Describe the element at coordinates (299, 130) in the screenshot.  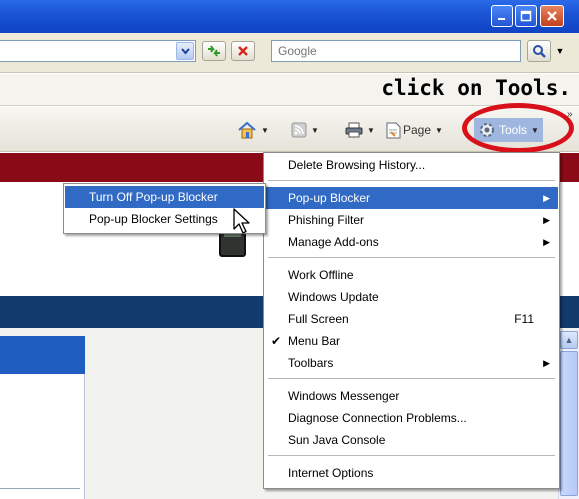
I see `rss-feed-icon` at that location.